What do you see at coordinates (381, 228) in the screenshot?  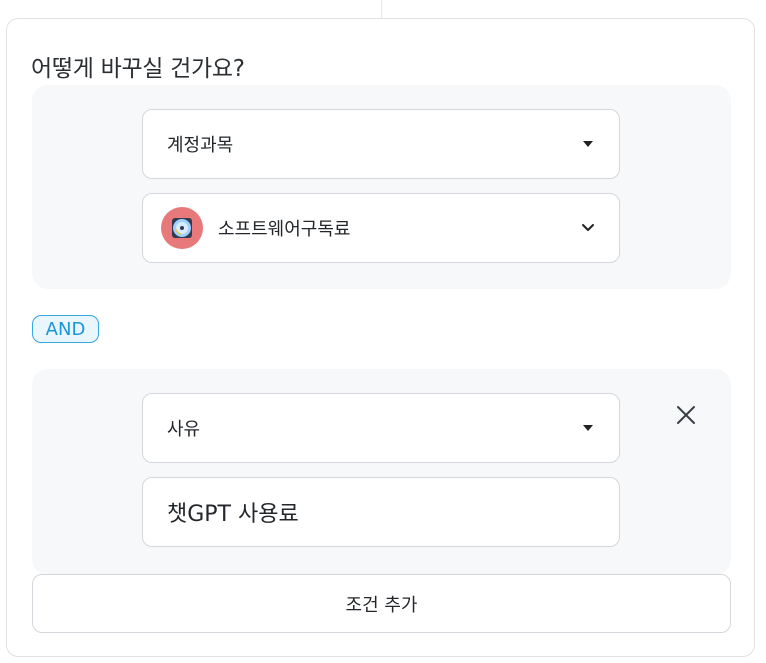 I see `account-select: 소프트웨어구독료` at bounding box center [381, 228].